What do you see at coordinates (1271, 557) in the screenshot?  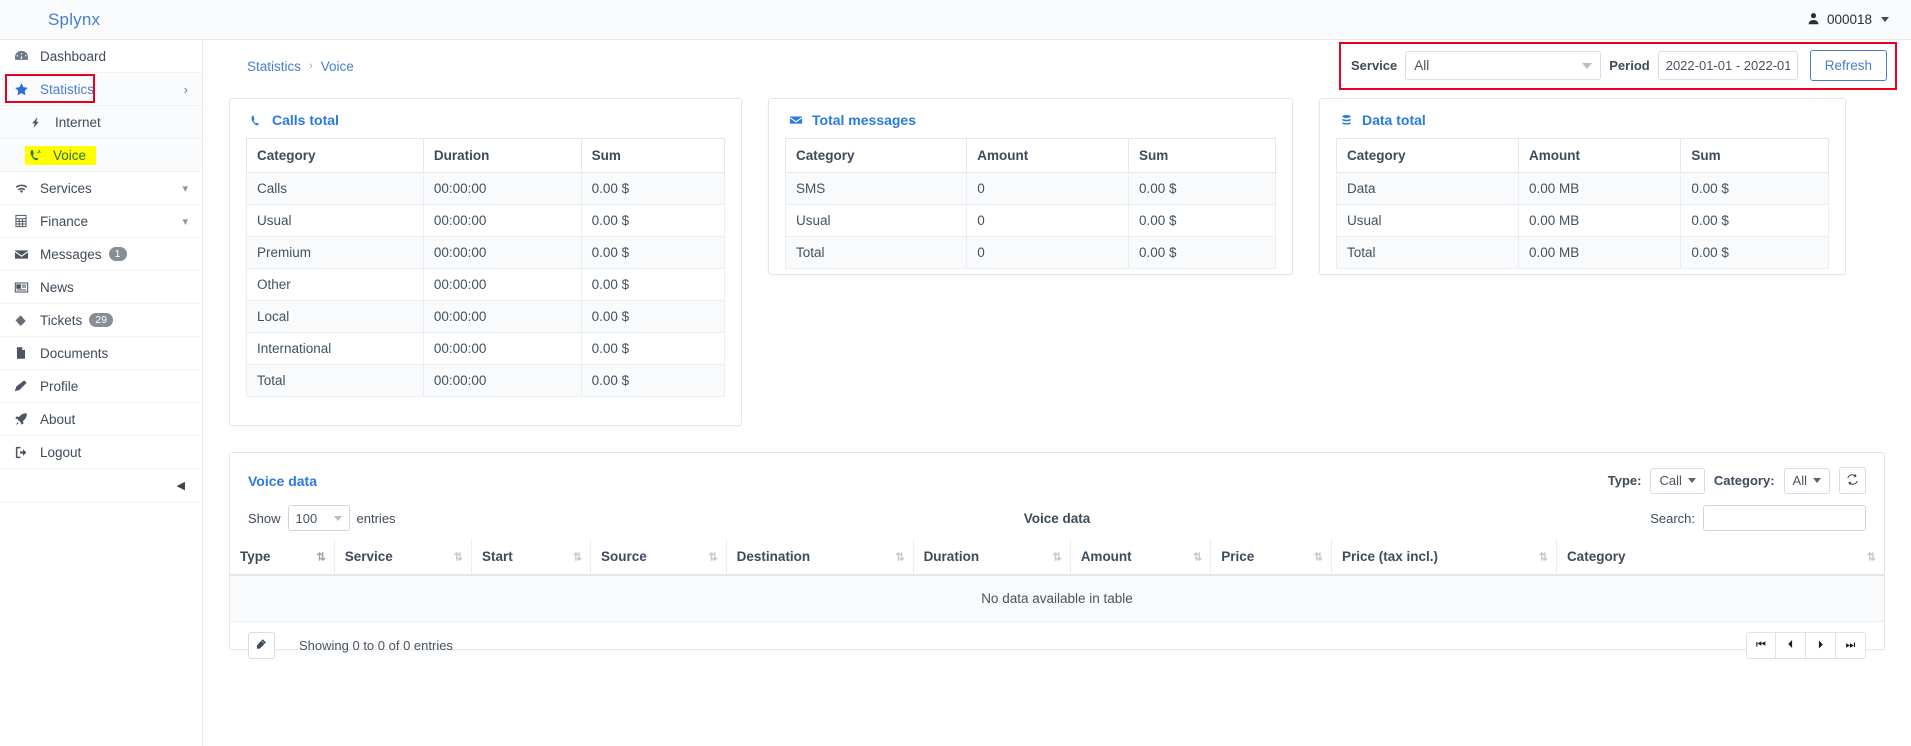 I see `col-price: Price ⇅` at bounding box center [1271, 557].